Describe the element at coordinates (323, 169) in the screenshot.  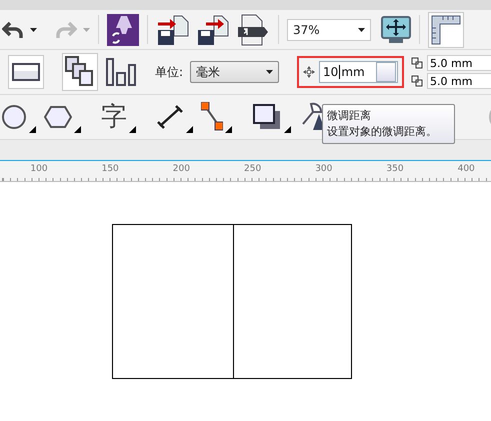
I see `ruler-label: 300` at that location.